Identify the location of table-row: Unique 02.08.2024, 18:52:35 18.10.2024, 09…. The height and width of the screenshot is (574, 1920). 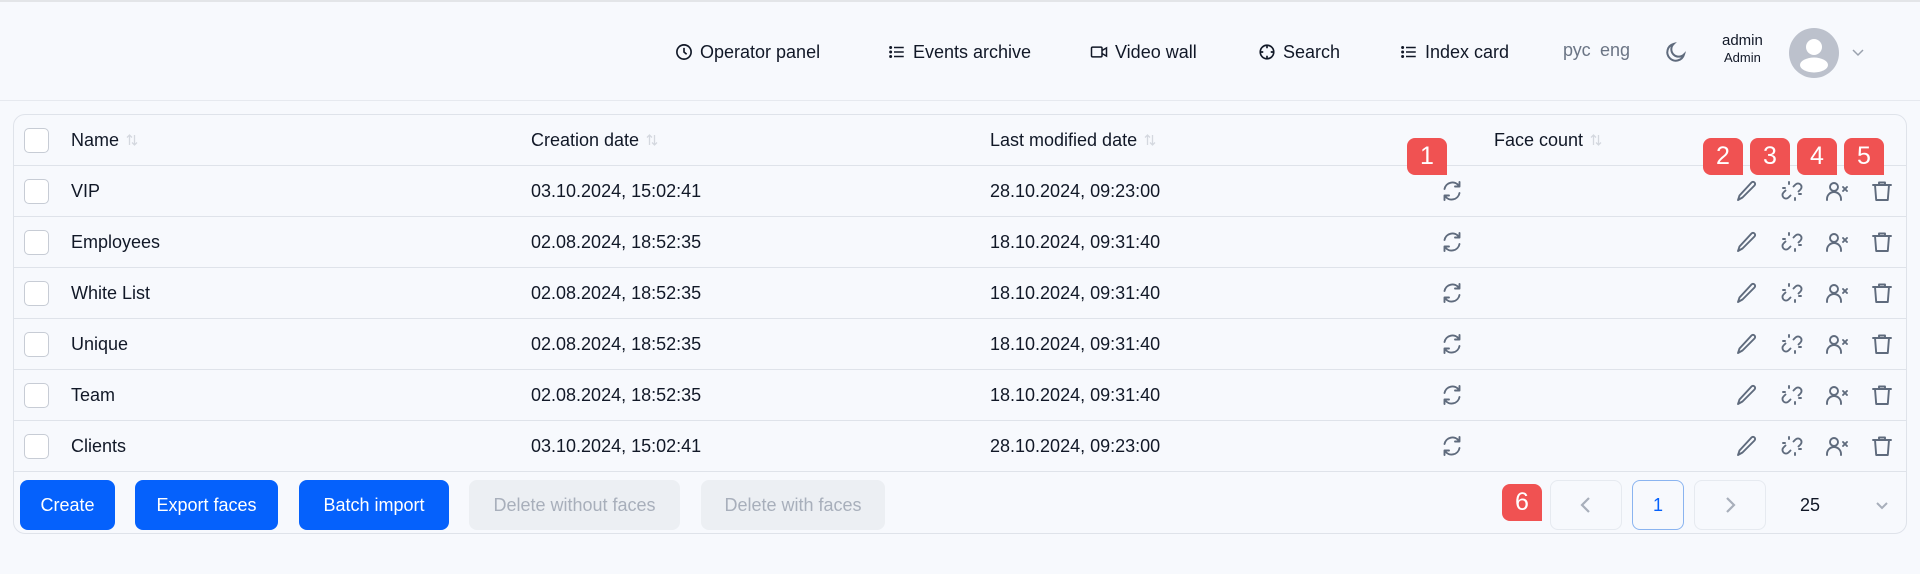
(960, 344).